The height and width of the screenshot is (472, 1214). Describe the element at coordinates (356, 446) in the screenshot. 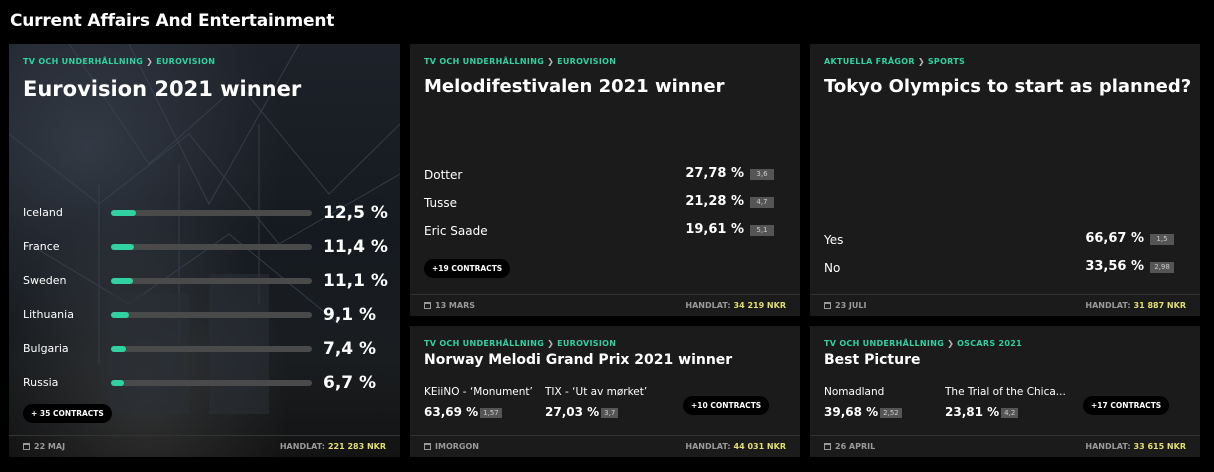

I see `traded-amount: 221 283 NKR` at that location.